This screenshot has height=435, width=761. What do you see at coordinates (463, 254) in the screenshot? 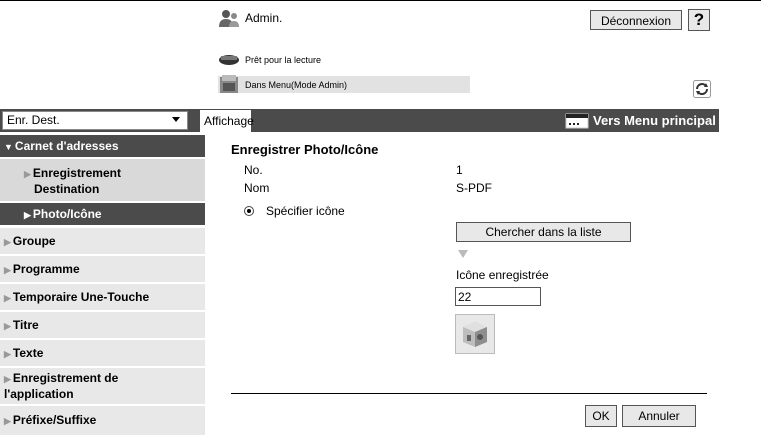
I see `arrow-down-icon` at bounding box center [463, 254].